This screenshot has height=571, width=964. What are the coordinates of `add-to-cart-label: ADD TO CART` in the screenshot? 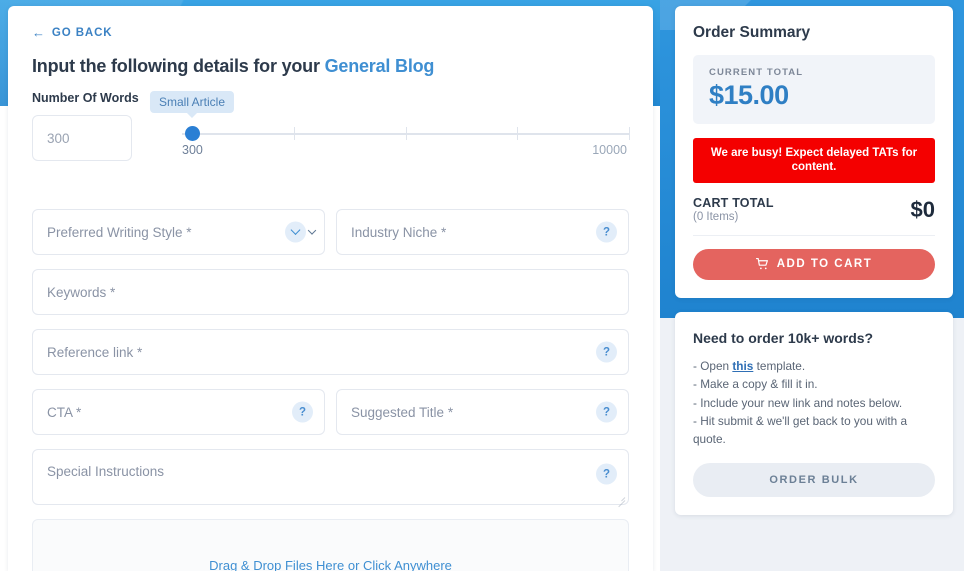 It's located at (824, 264).